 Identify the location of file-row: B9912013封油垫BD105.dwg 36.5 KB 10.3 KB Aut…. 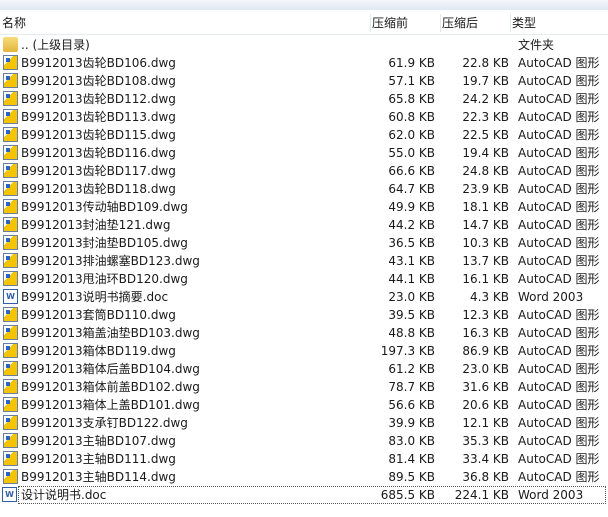
(304, 243).